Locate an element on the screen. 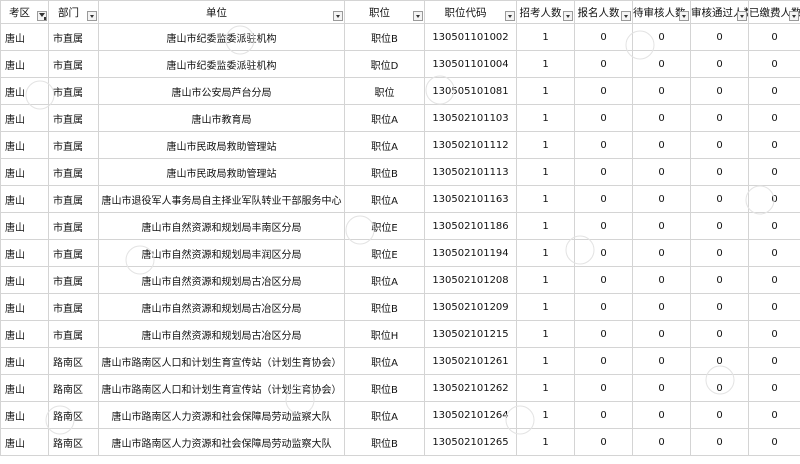 The height and width of the screenshot is (464, 800). cell-code: 130502101112 is located at coordinates (470, 145).